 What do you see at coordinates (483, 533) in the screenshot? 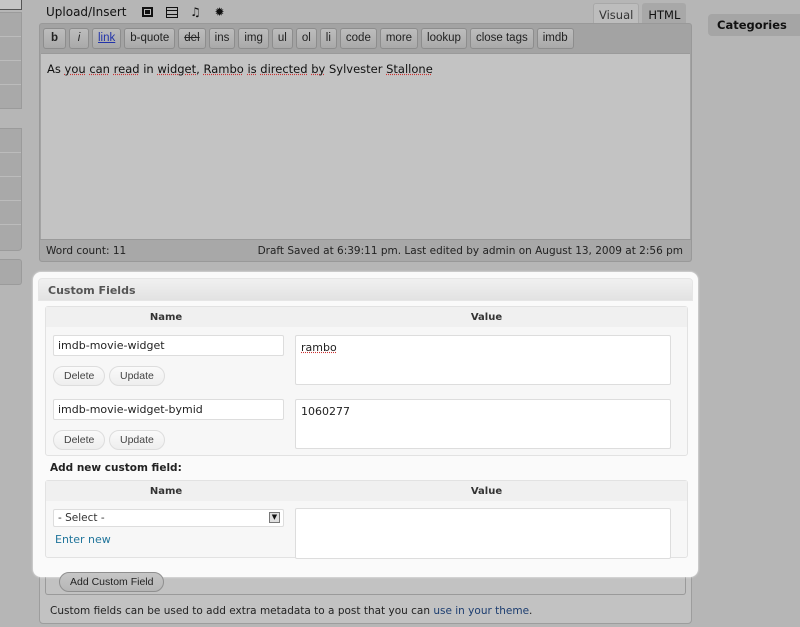
I see `new-field-value-input` at bounding box center [483, 533].